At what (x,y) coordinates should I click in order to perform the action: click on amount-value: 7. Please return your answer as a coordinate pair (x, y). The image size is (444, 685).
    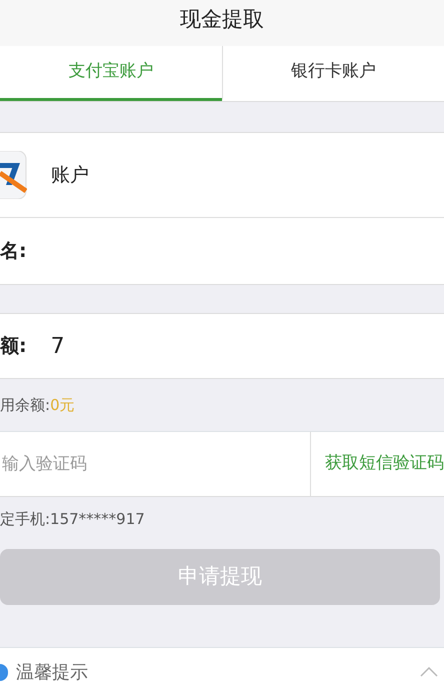
    Looking at the image, I should click on (57, 346).